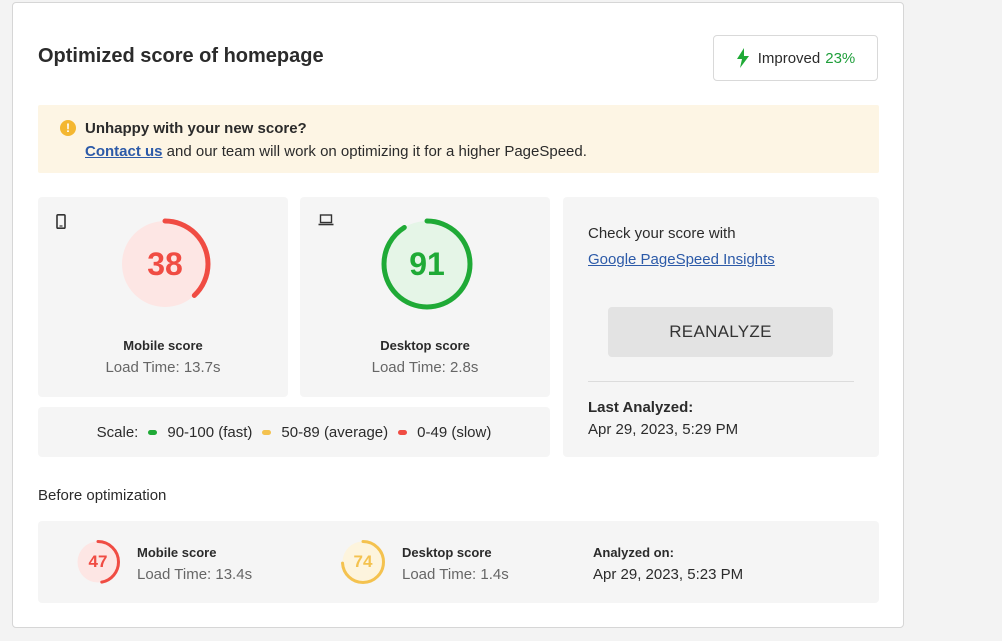  Describe the element at coordinates (163, 297) in the screenshot. I see `mobile-score-box: 38 Mobile score Load Time: 13.7s` at that location.